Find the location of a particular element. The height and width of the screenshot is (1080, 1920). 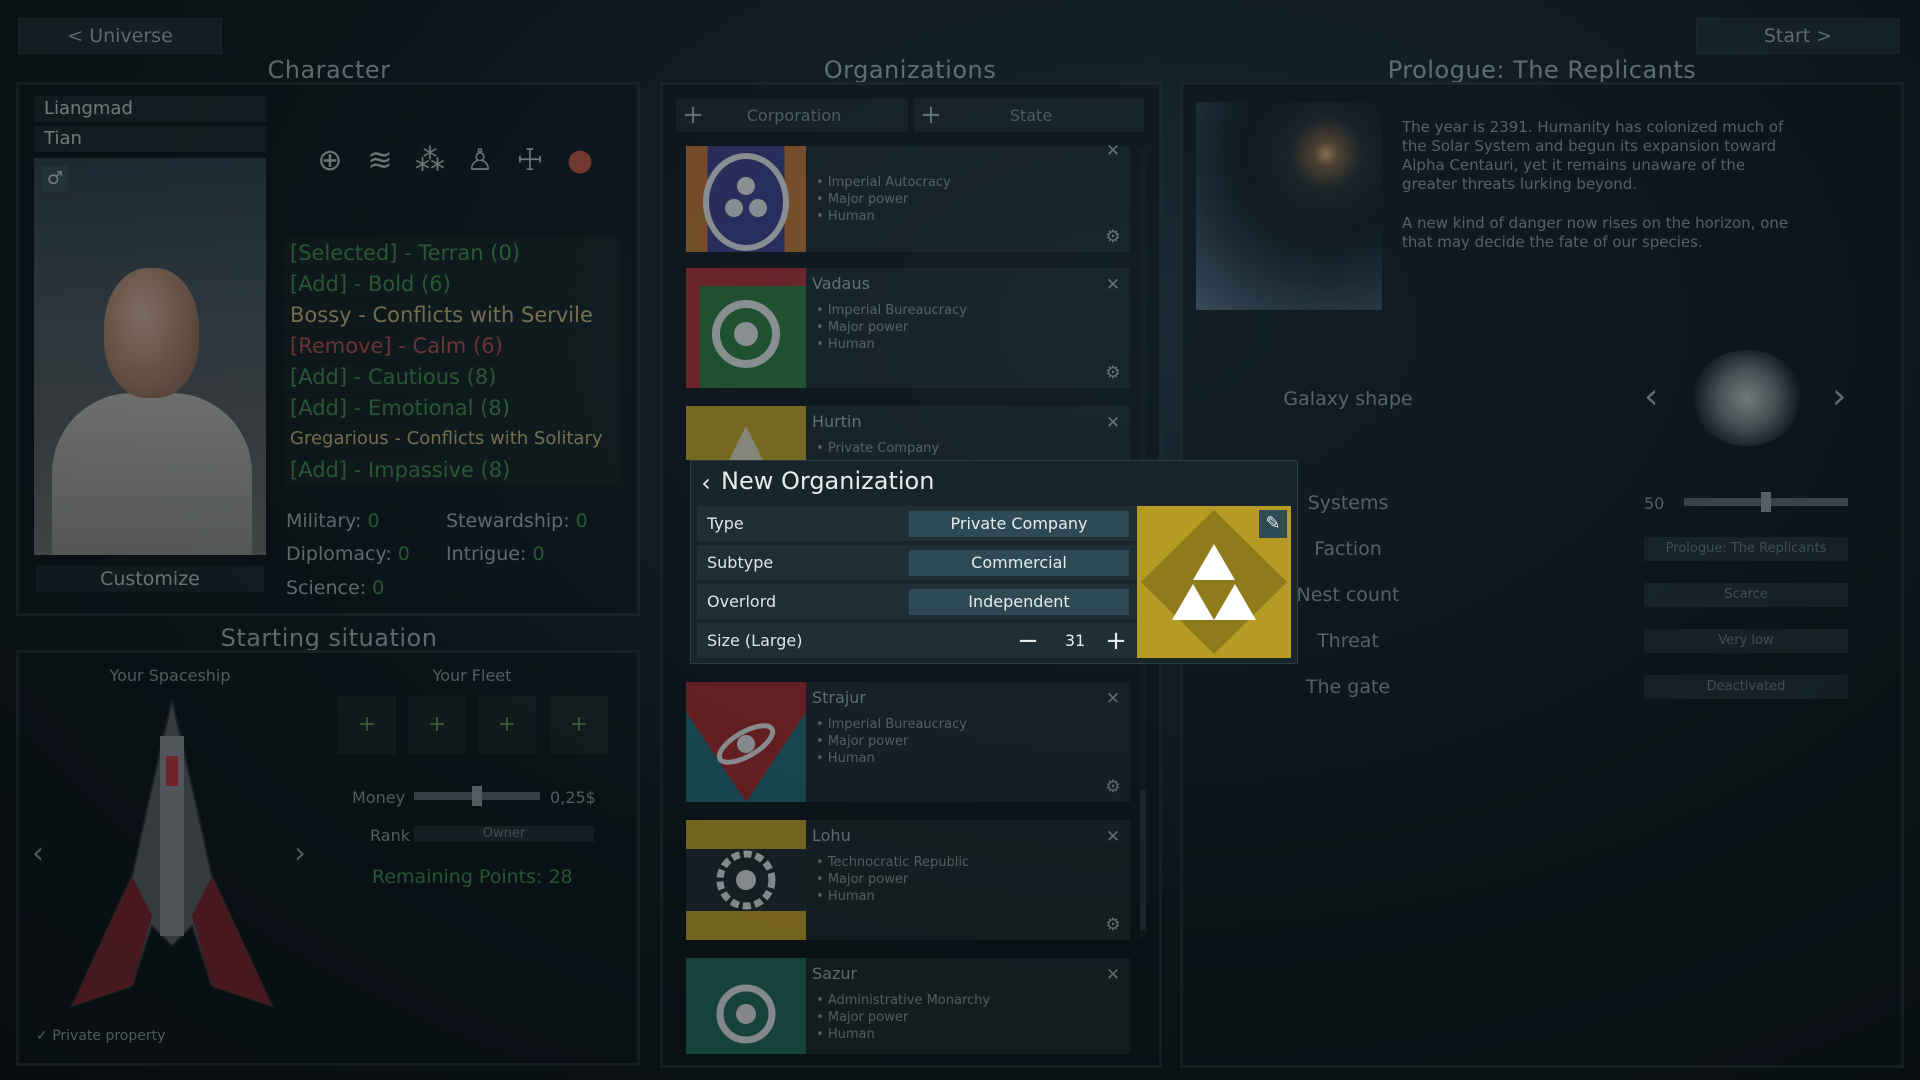

stat-label: Science: is located at coordinates (326, 588).